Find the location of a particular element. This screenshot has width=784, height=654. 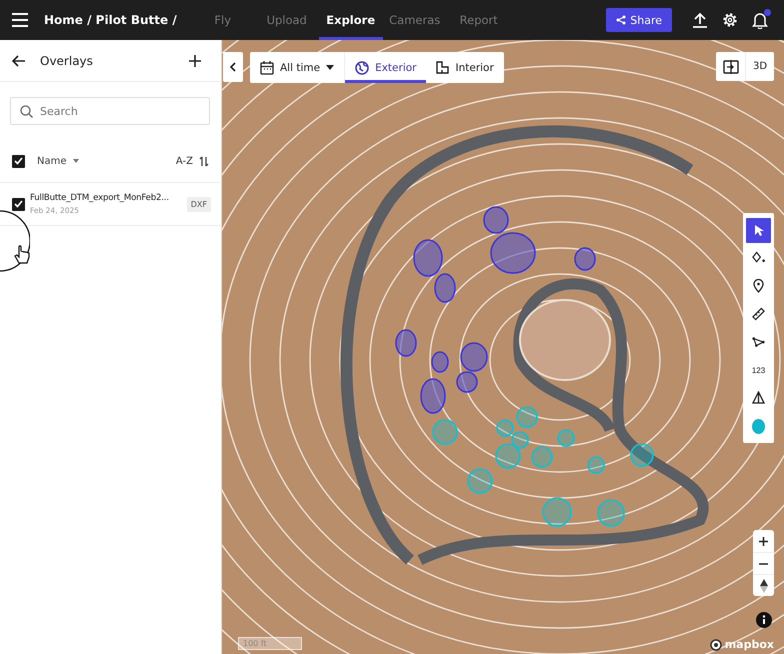

share-button: Share is located at coordinates (639, 20).